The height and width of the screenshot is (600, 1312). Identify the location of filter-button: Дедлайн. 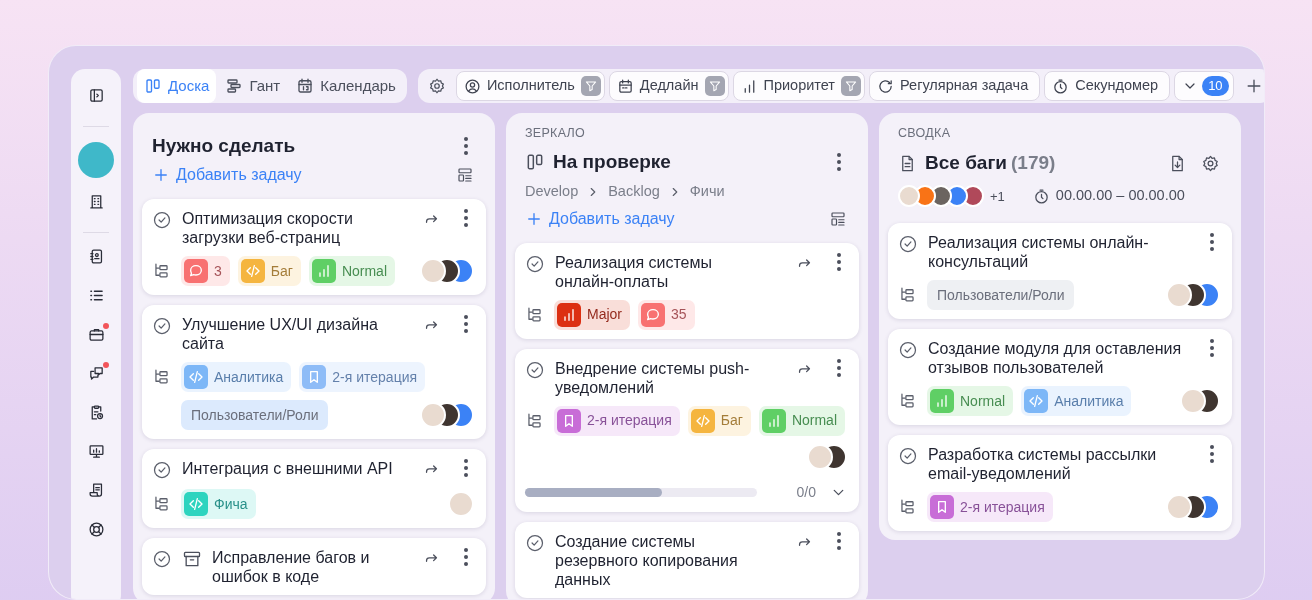
(668, 86).